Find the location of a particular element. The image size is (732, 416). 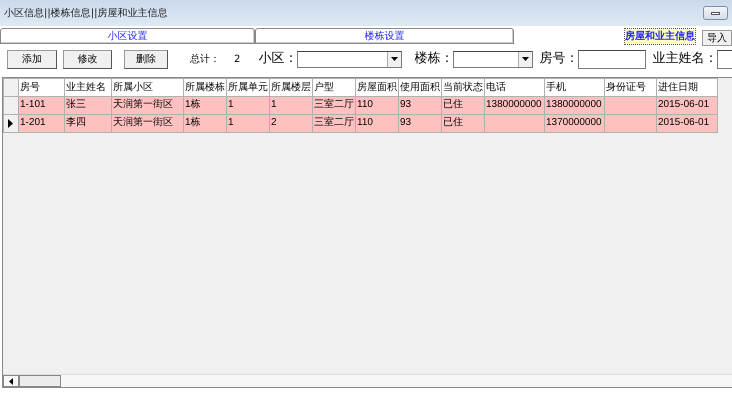

column-header: 业主姓名 is located at coordinates (88, 87).